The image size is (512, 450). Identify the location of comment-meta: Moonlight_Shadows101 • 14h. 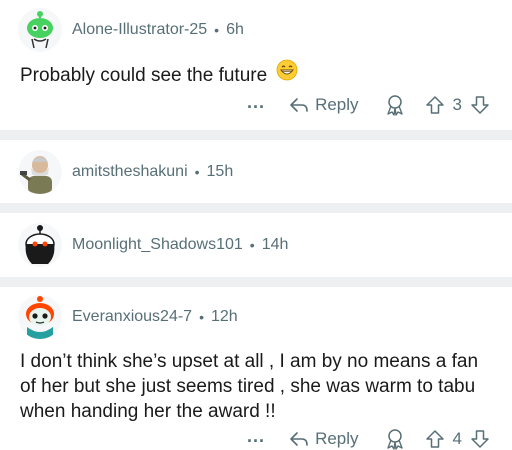
(180, 245).